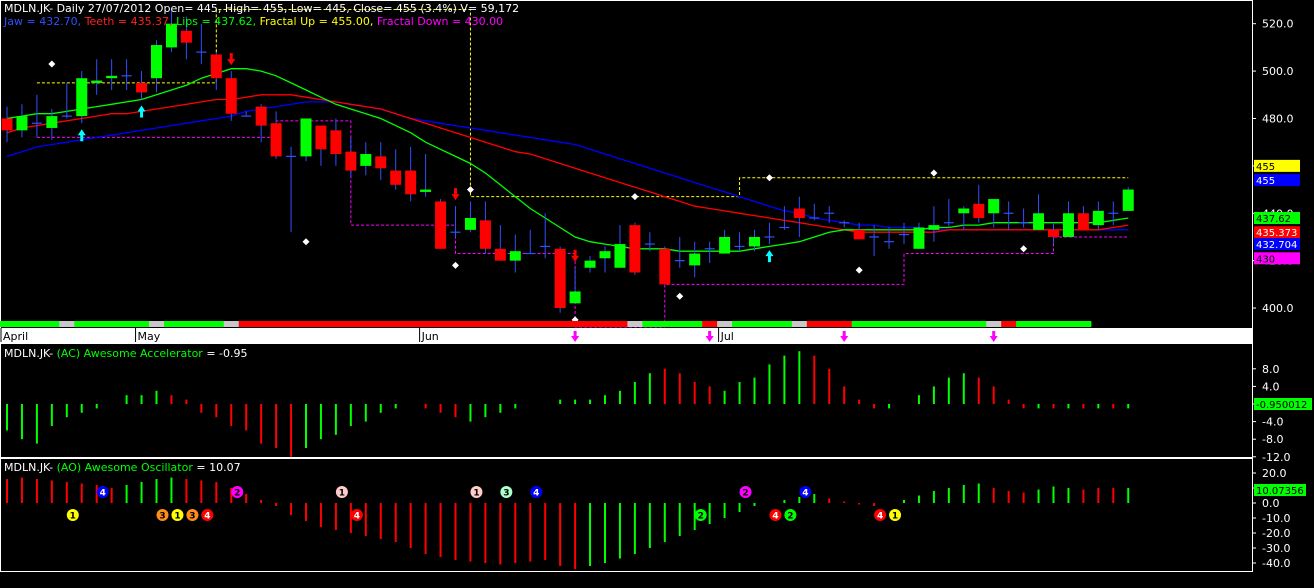  What do you see at coordinates (440, 21) in the screenshot?
I see `fractal-down-legend: Fractal Down = 430.00` at bounding box center [440, 21].